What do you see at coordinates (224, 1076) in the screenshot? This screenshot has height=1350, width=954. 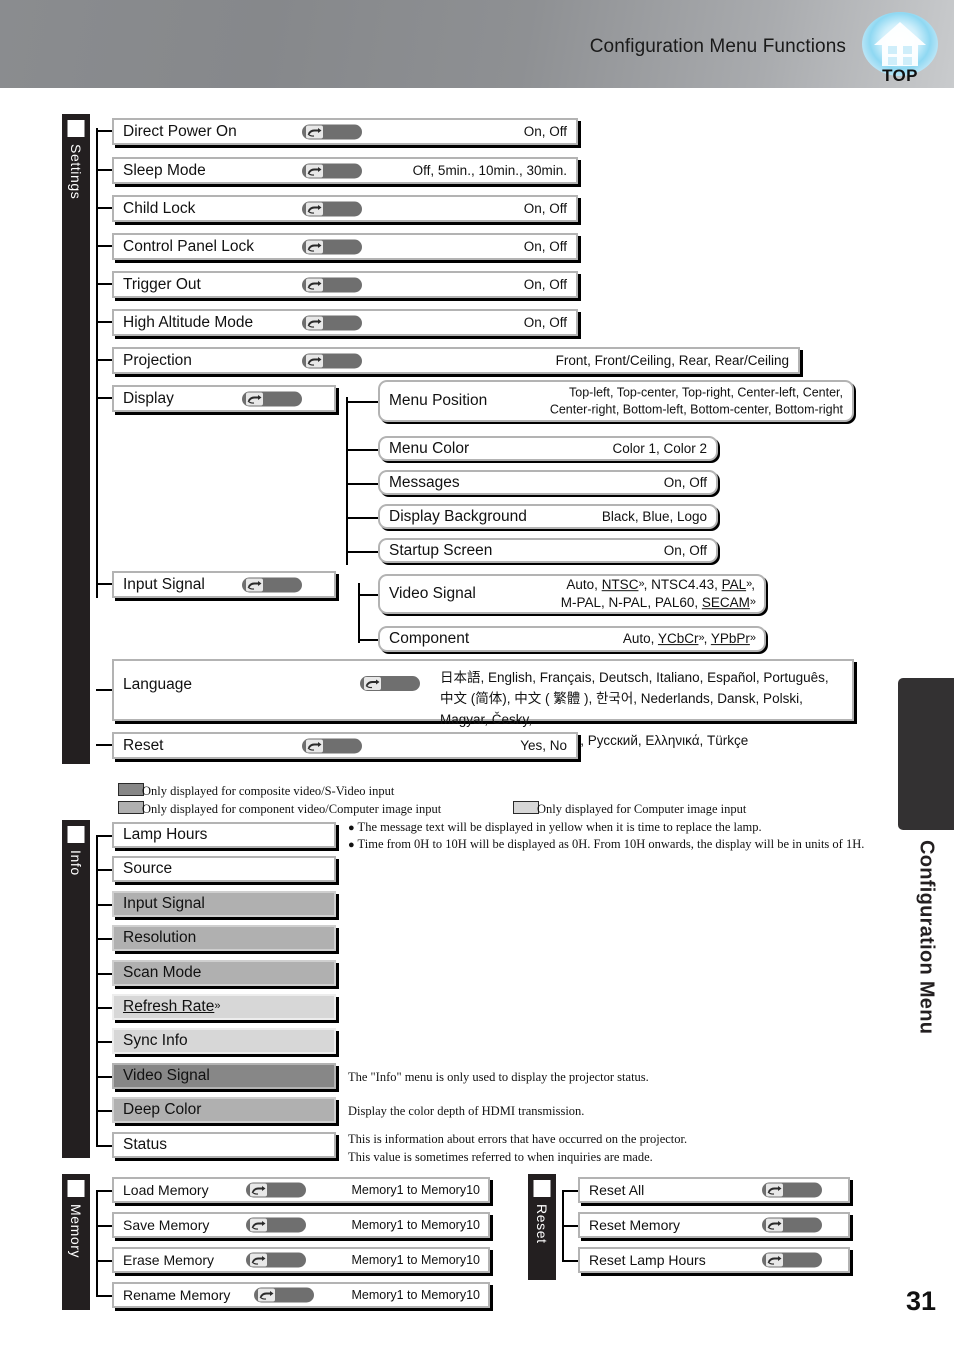 I see `info-row-8: Video Signal` at bounding box center [224, 1076].